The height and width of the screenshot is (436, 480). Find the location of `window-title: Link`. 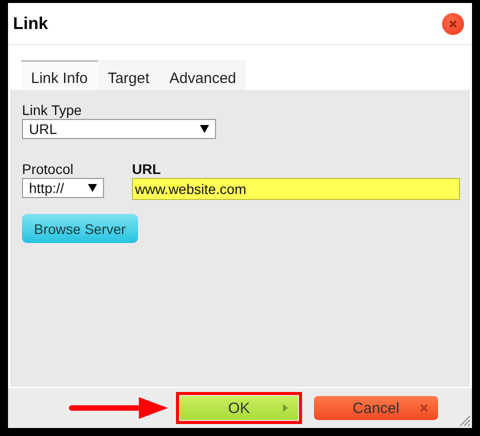

window-title: Link is located at coordinates (30, 24).